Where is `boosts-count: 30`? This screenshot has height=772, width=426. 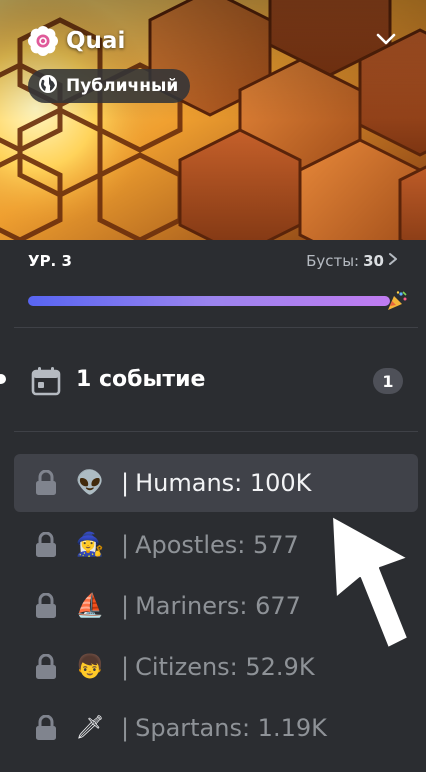
boosts-count: 30 is located at coordinates (373, 261).